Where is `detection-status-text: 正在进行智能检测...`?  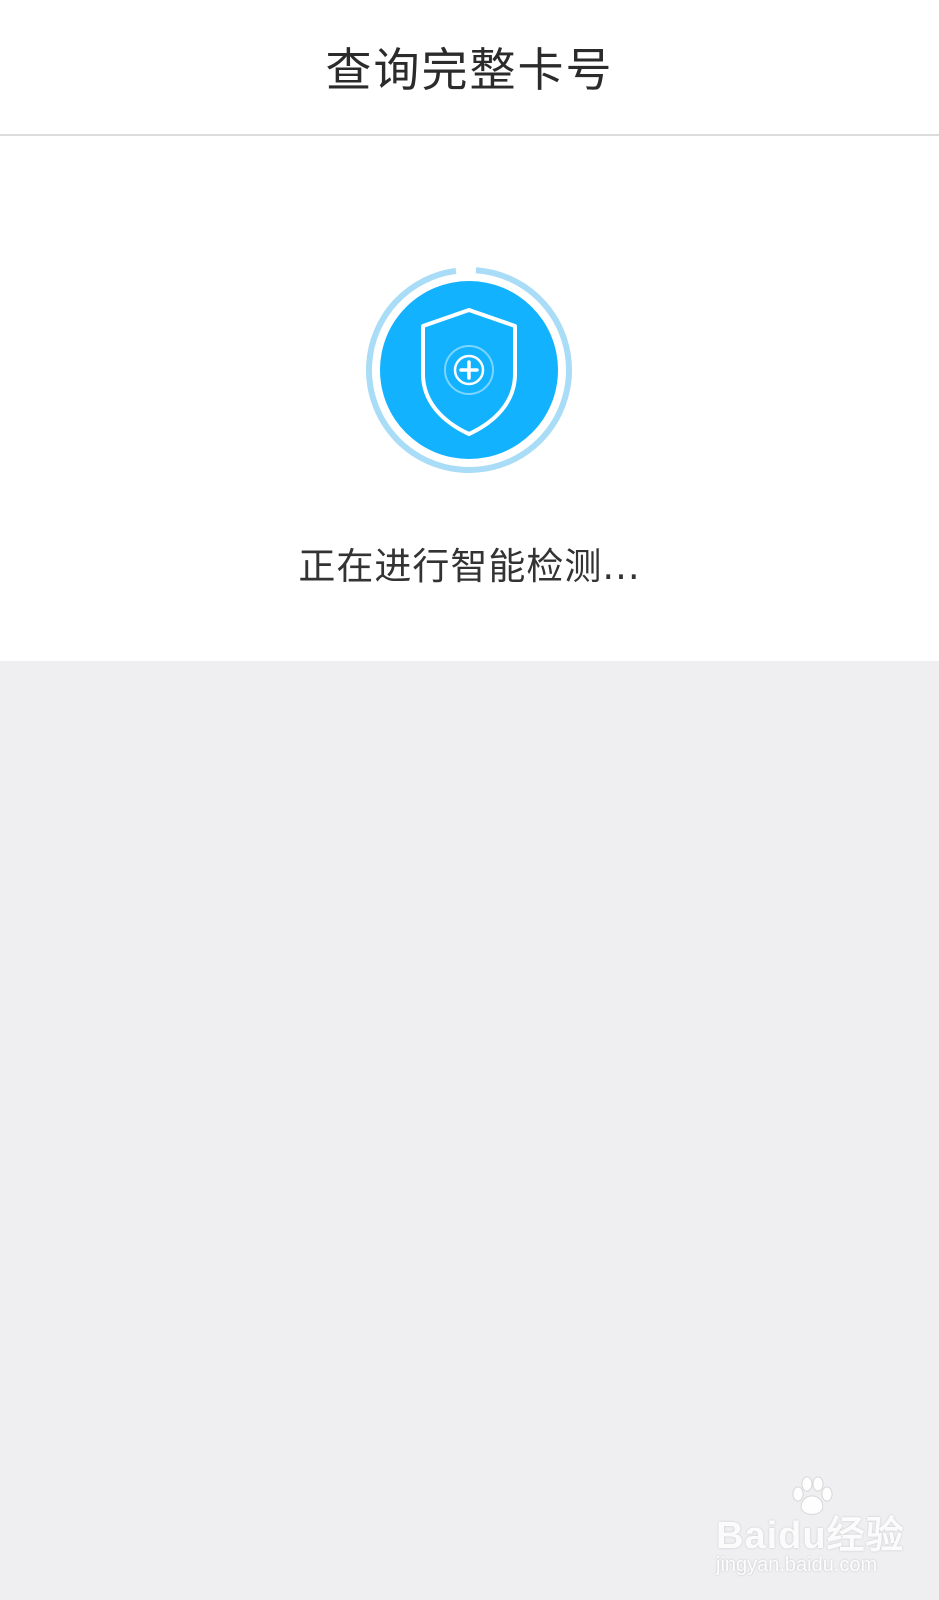
detection-status-text: 正在进行智能检测... is located at coordinates (469, 566).